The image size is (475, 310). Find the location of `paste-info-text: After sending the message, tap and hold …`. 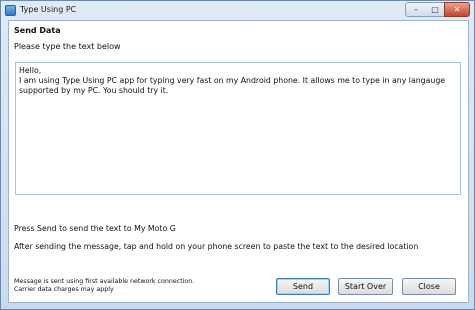

paste-info-text: After sending the message, tap and hold … is located at coordinates (216, 246).